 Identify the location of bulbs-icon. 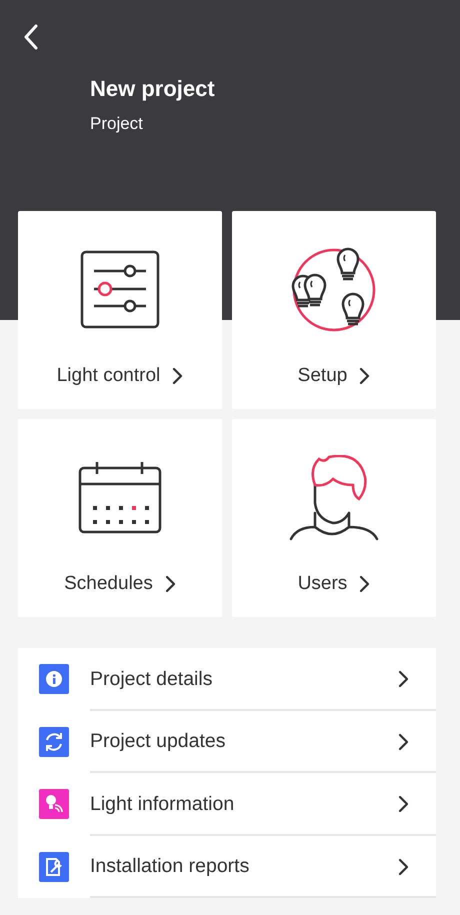
(334, 290).